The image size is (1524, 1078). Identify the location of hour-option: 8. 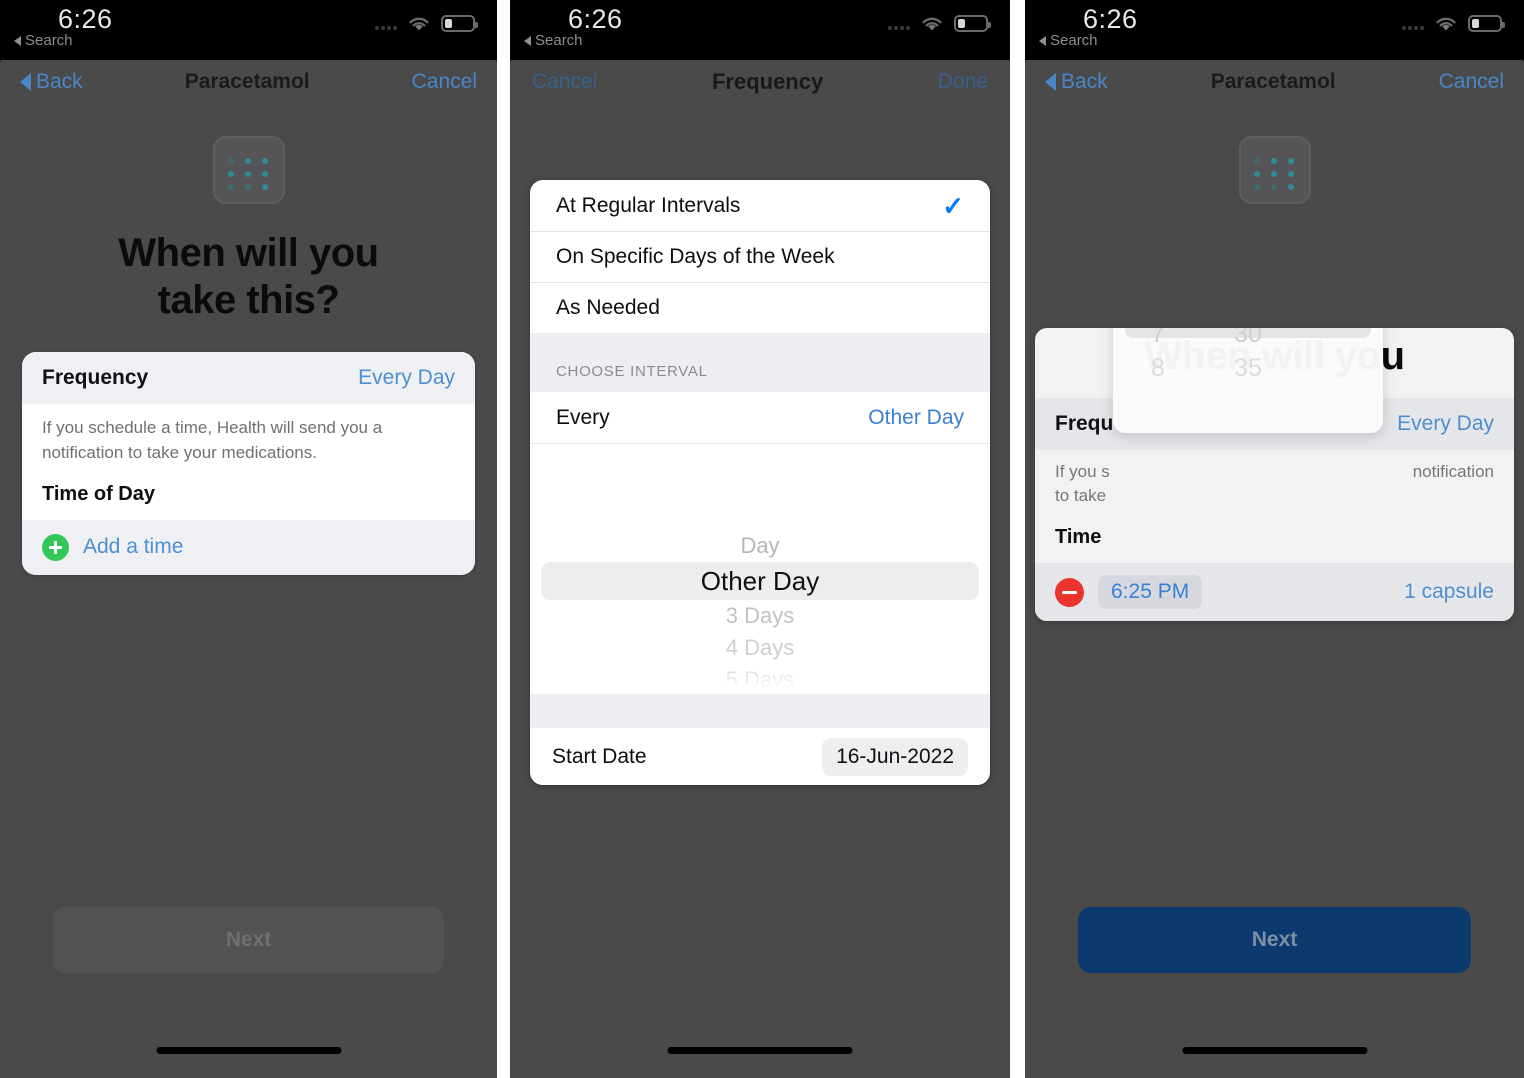
(1158, 368).